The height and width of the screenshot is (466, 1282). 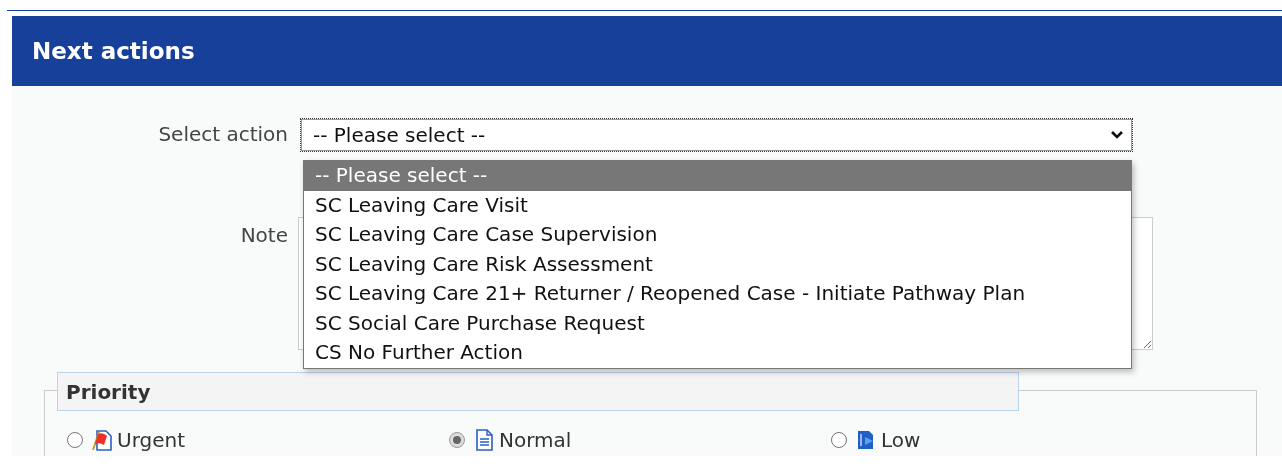 What do you see at coordinates (263, 234) in the screenshot?
I see `field-label: Note` at bounding box center [263, 234].